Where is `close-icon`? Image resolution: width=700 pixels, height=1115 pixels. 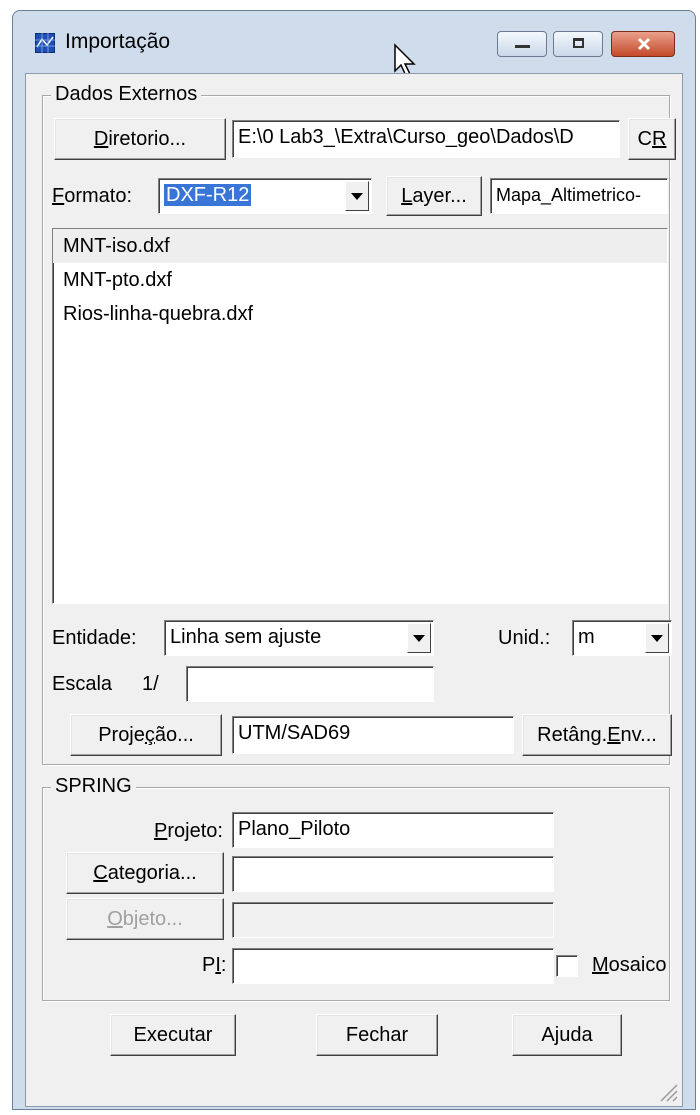
close-icon is located at coordinates (644, 44).